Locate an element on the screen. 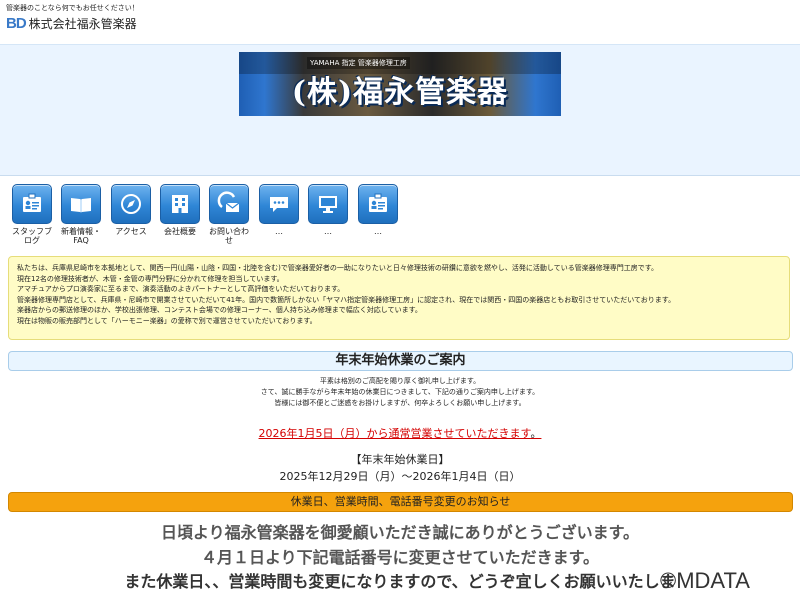 The image size is (800, 600). holiday-period-dates: 2025年12月29日（月）～2026年1月4日（日） is located at coordinates (400, 476).